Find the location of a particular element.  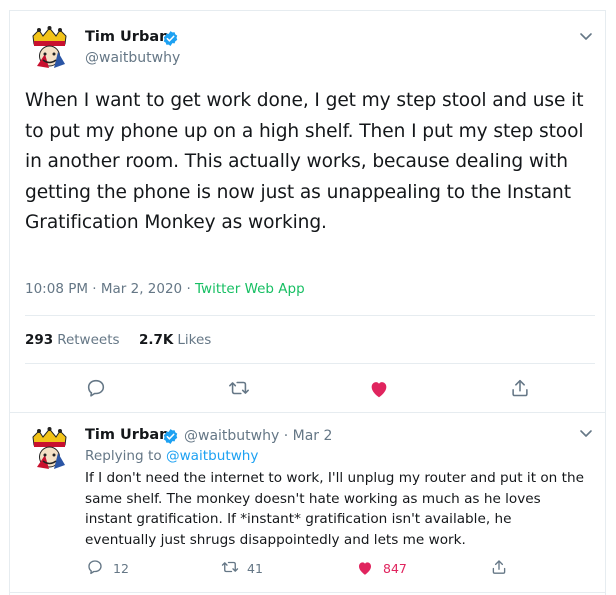

likes-label: Likes is located at coordinates (194, 340).